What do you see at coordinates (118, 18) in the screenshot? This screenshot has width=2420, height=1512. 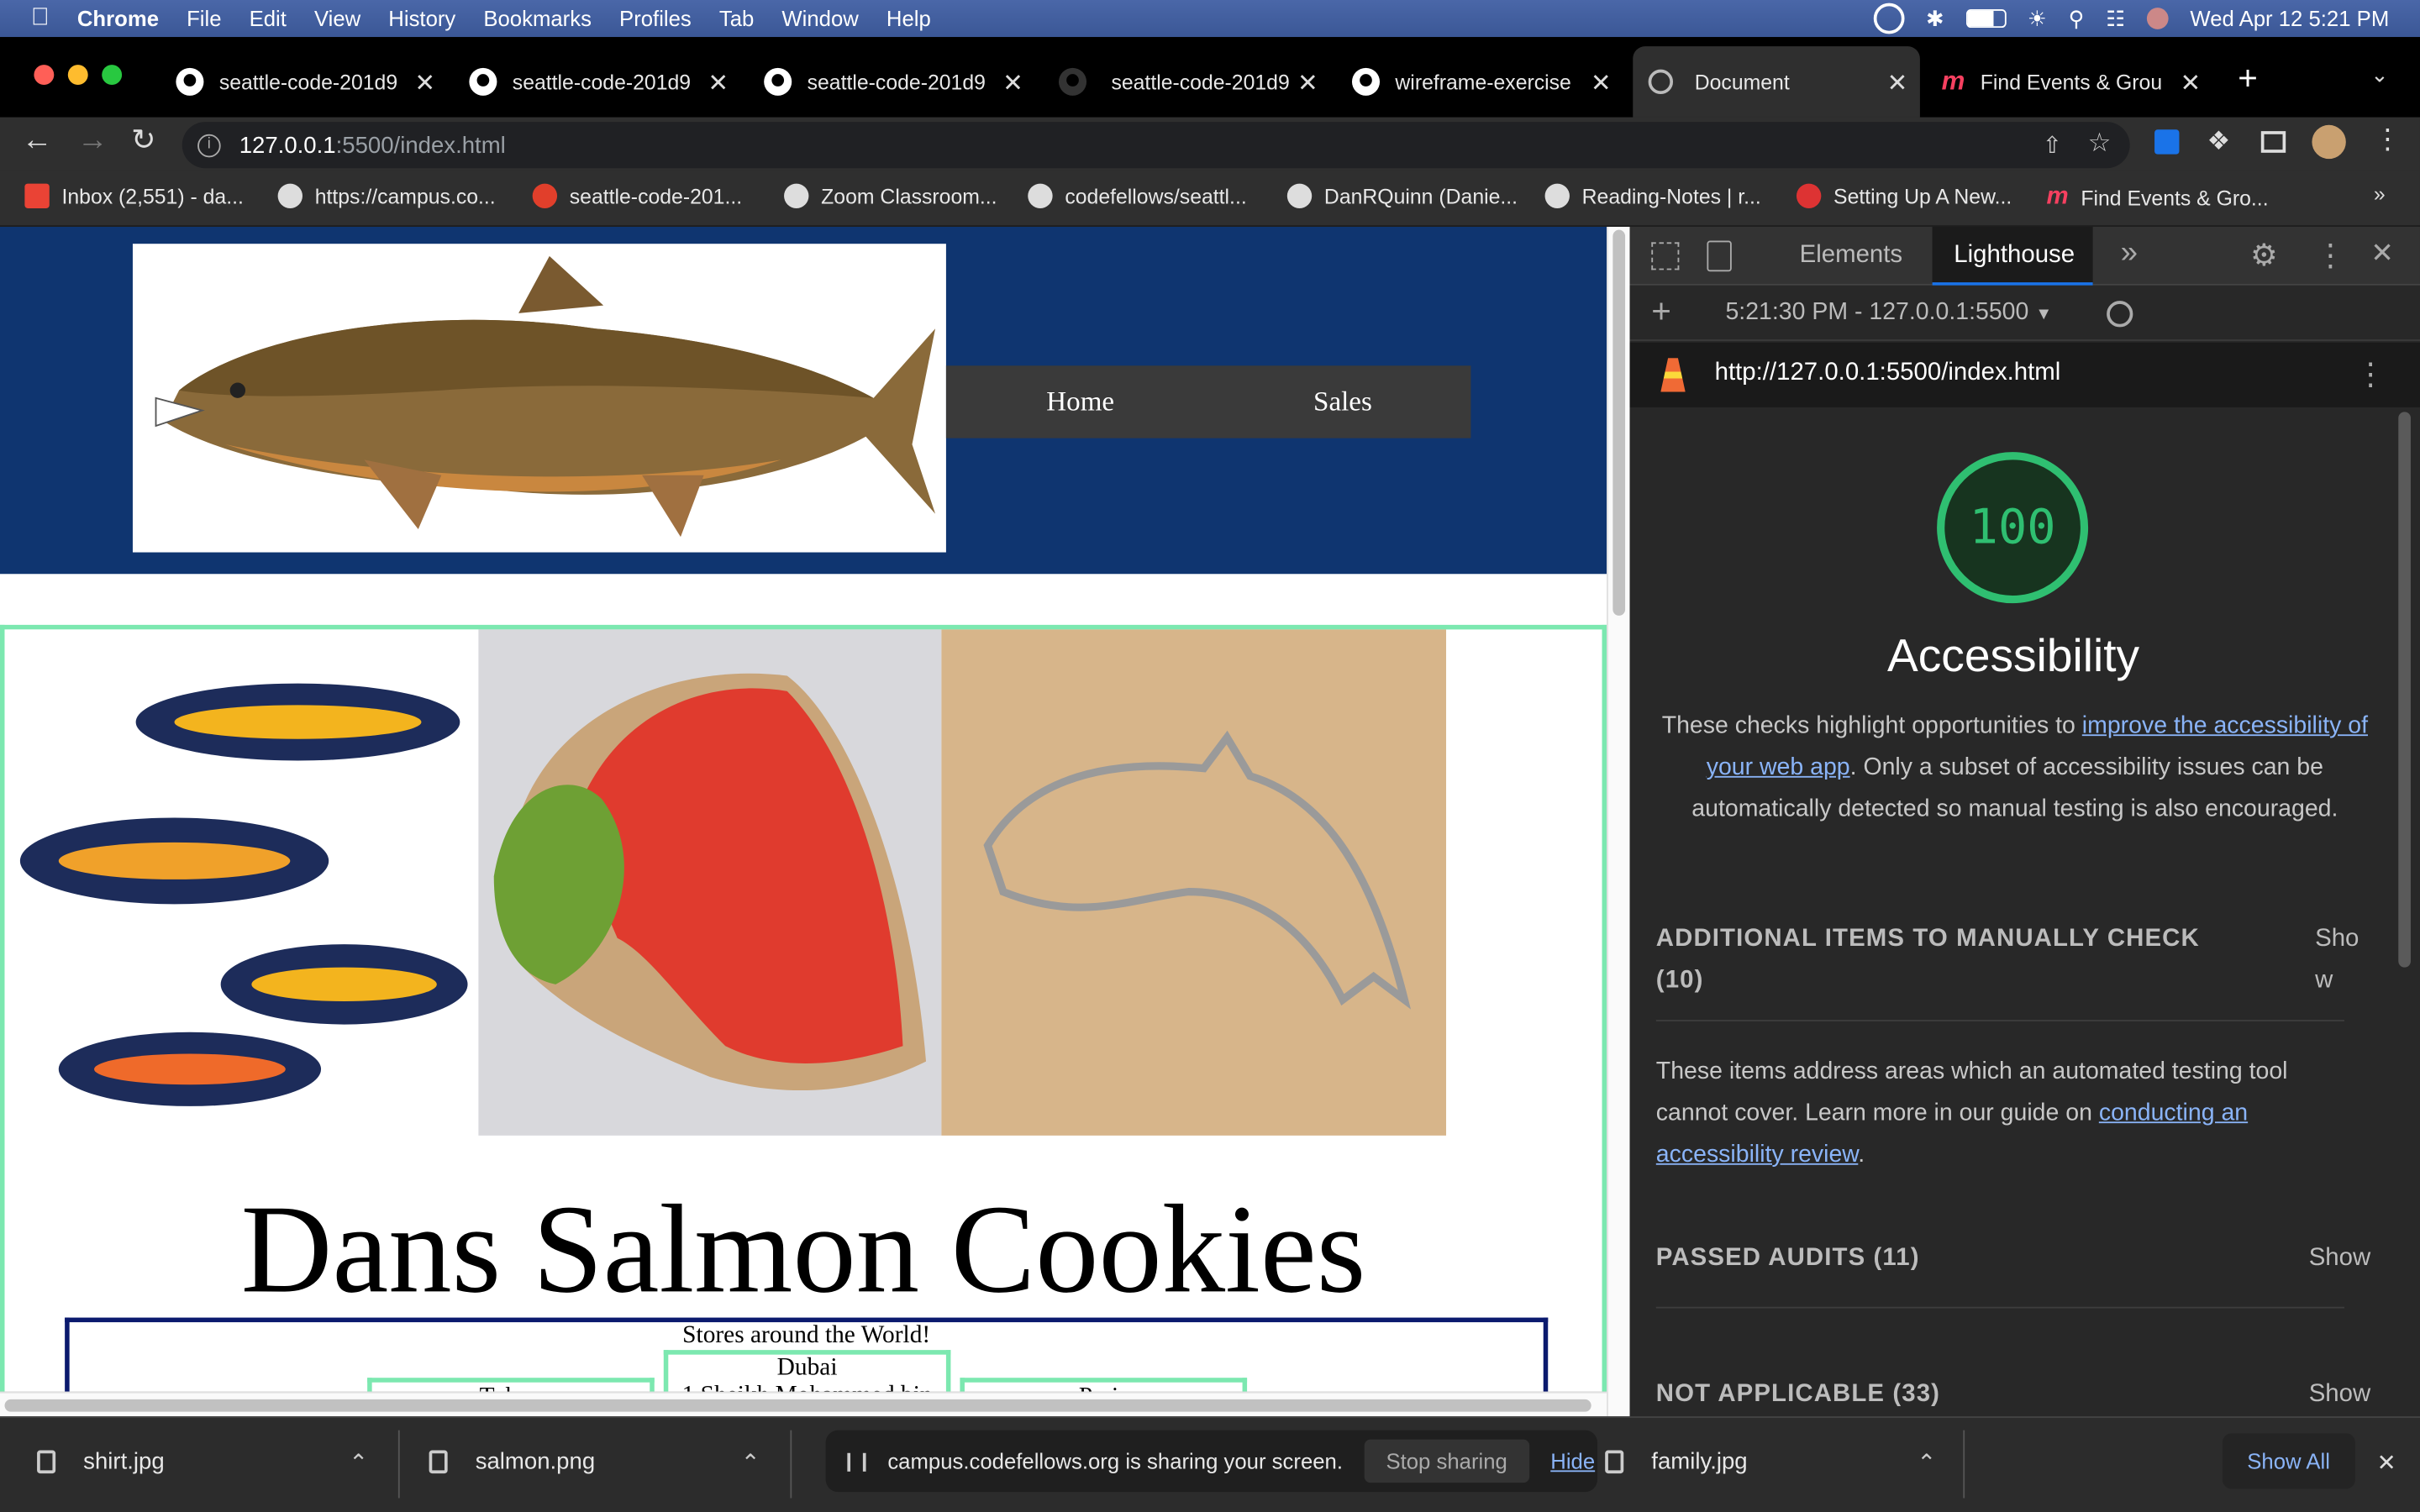 I see `menu-app-name: Chrome` at bounding box center [118, 18].